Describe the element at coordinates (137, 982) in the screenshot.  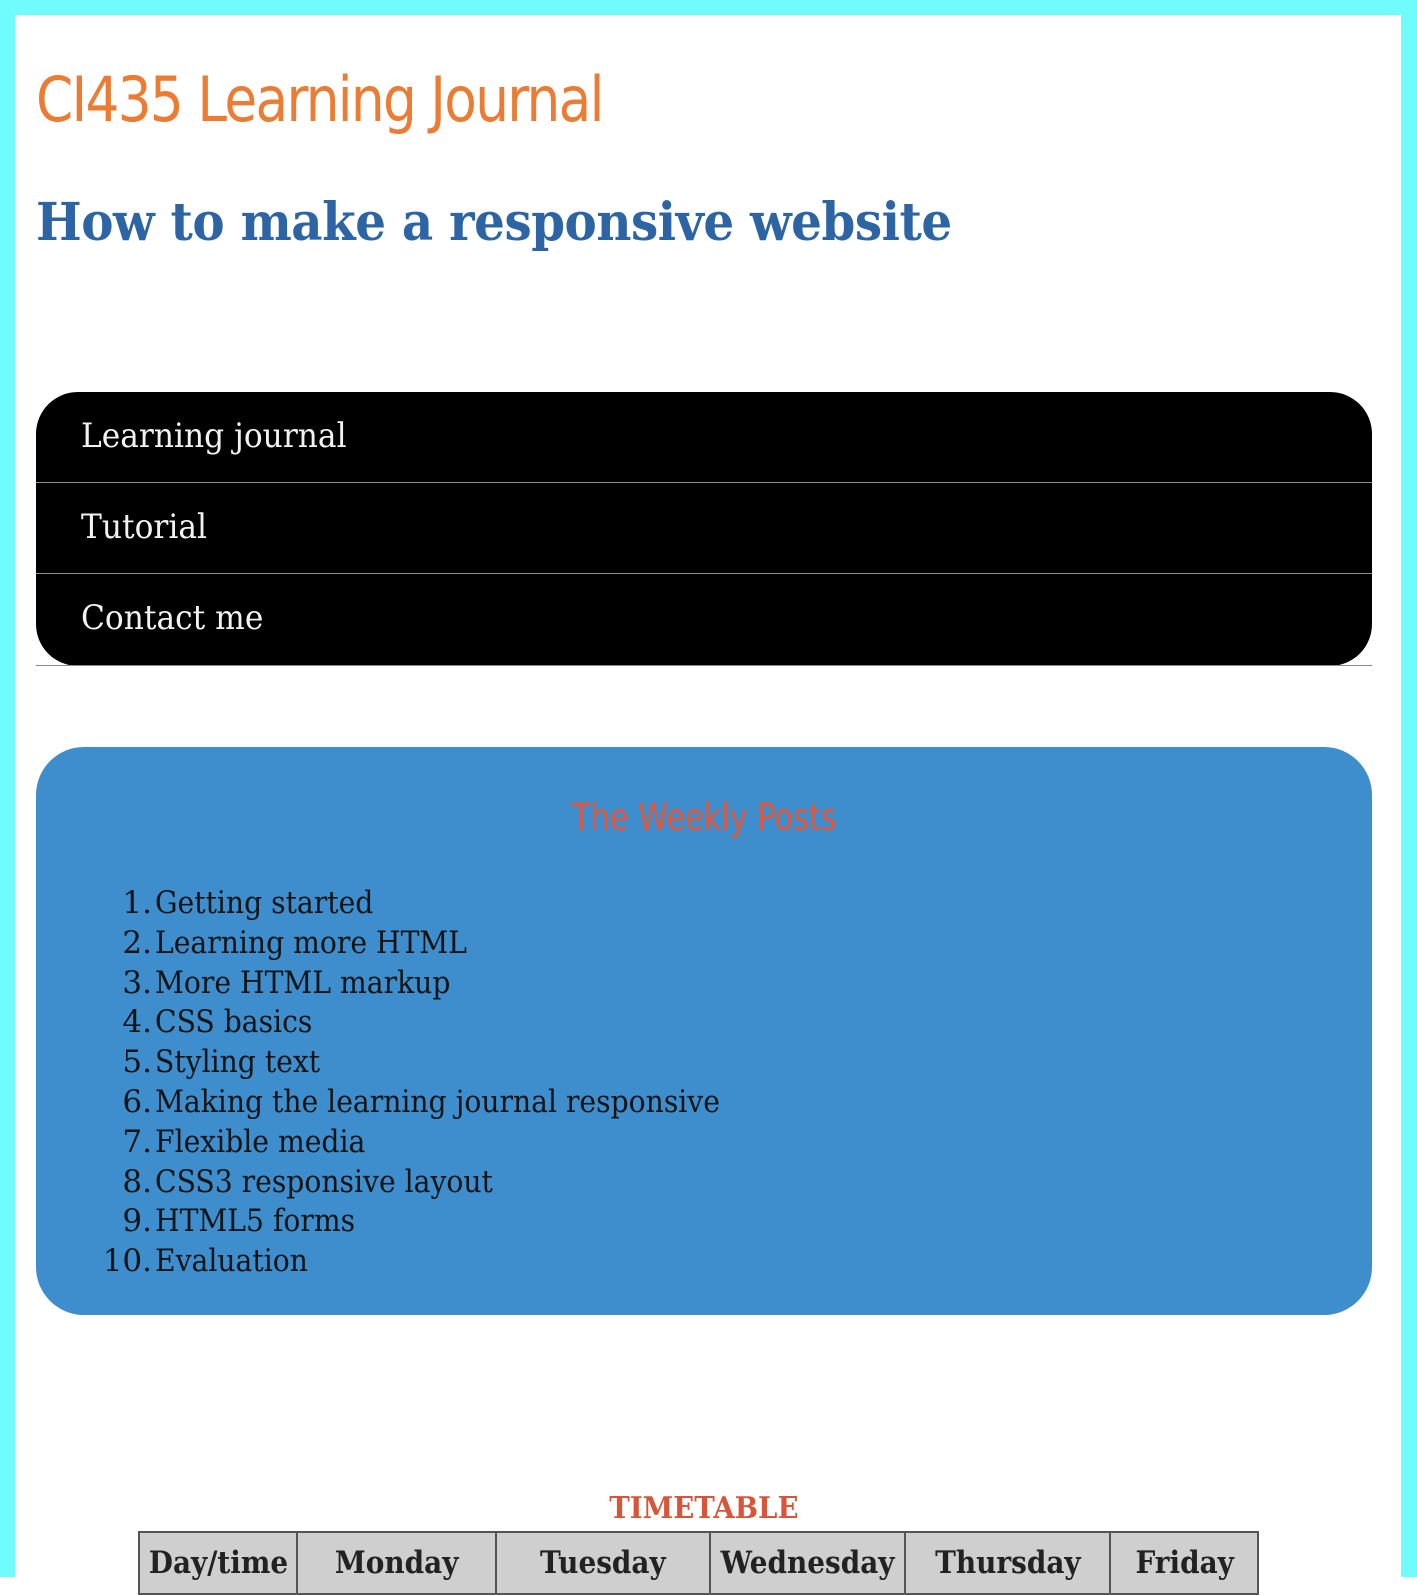
I see `post-number: 3.` at that location.